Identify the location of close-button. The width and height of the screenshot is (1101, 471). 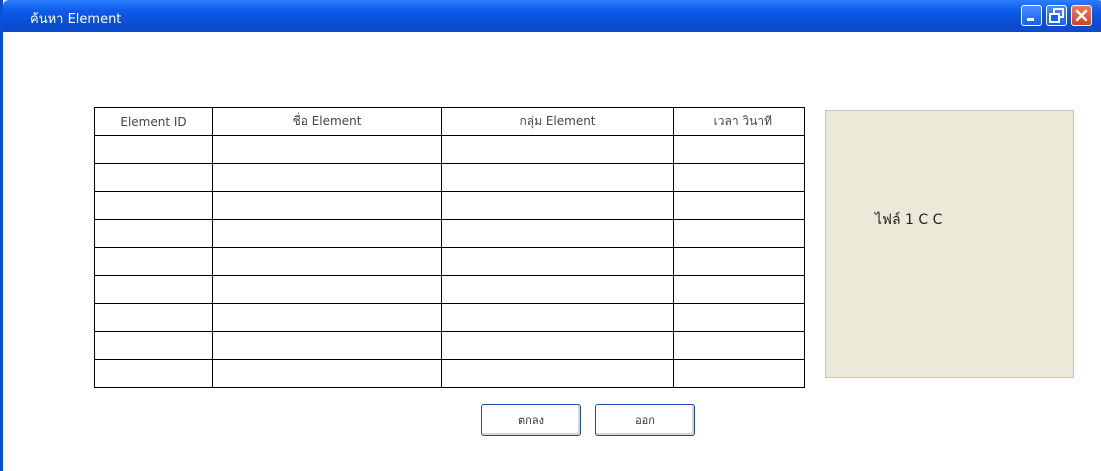
(1081, 15).